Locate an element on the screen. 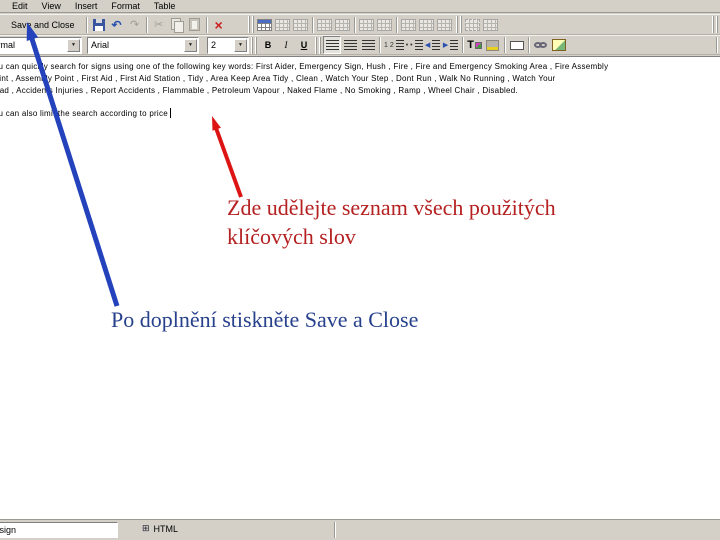  align-top-icon is located at coordinates (367, 24).